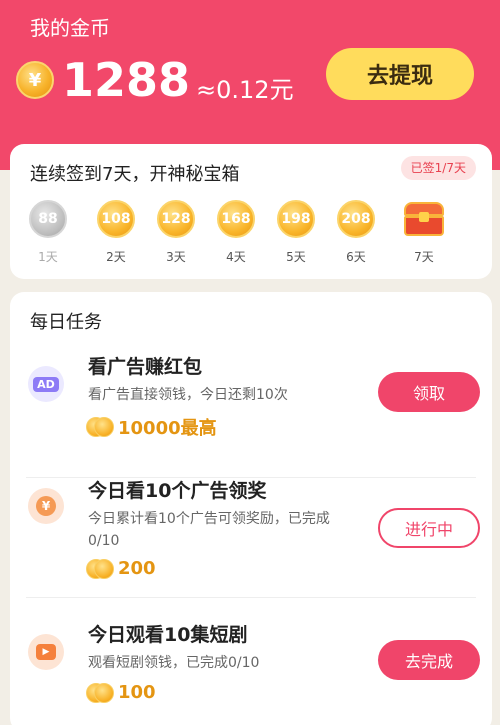  Describe the element at coordinates (429, 660) in the screenshot. I see `go-complete-button: 去完成` at that location.